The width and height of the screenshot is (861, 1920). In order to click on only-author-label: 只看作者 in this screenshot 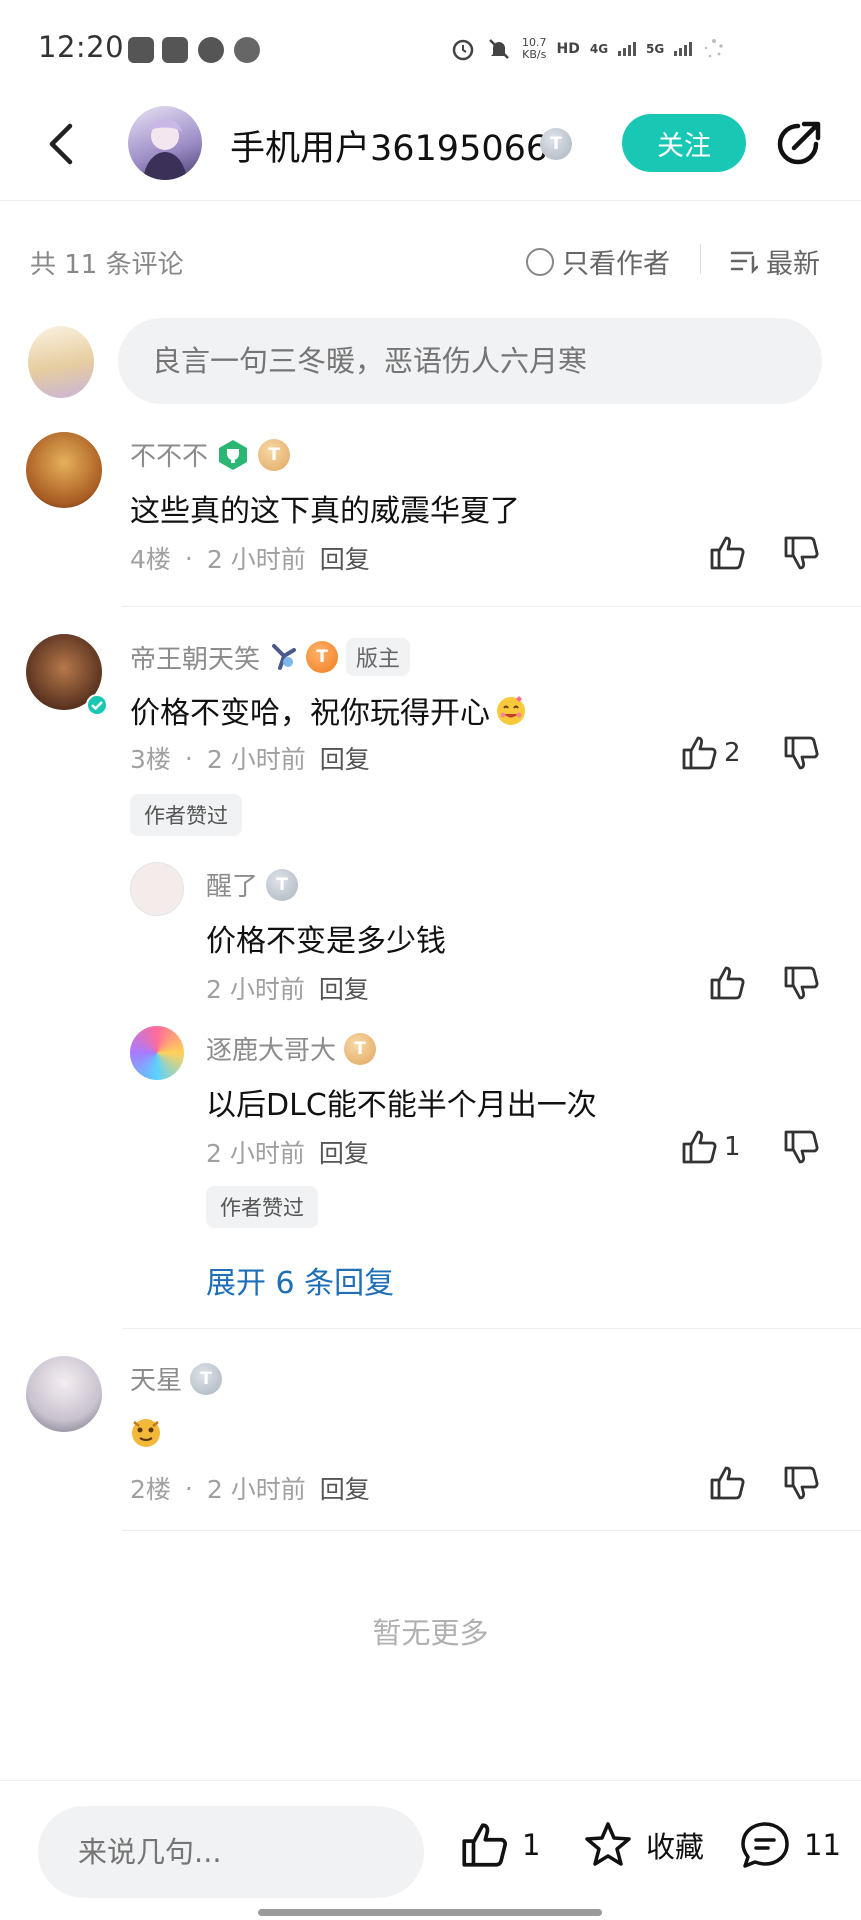, I will do `click(616, 264)`.